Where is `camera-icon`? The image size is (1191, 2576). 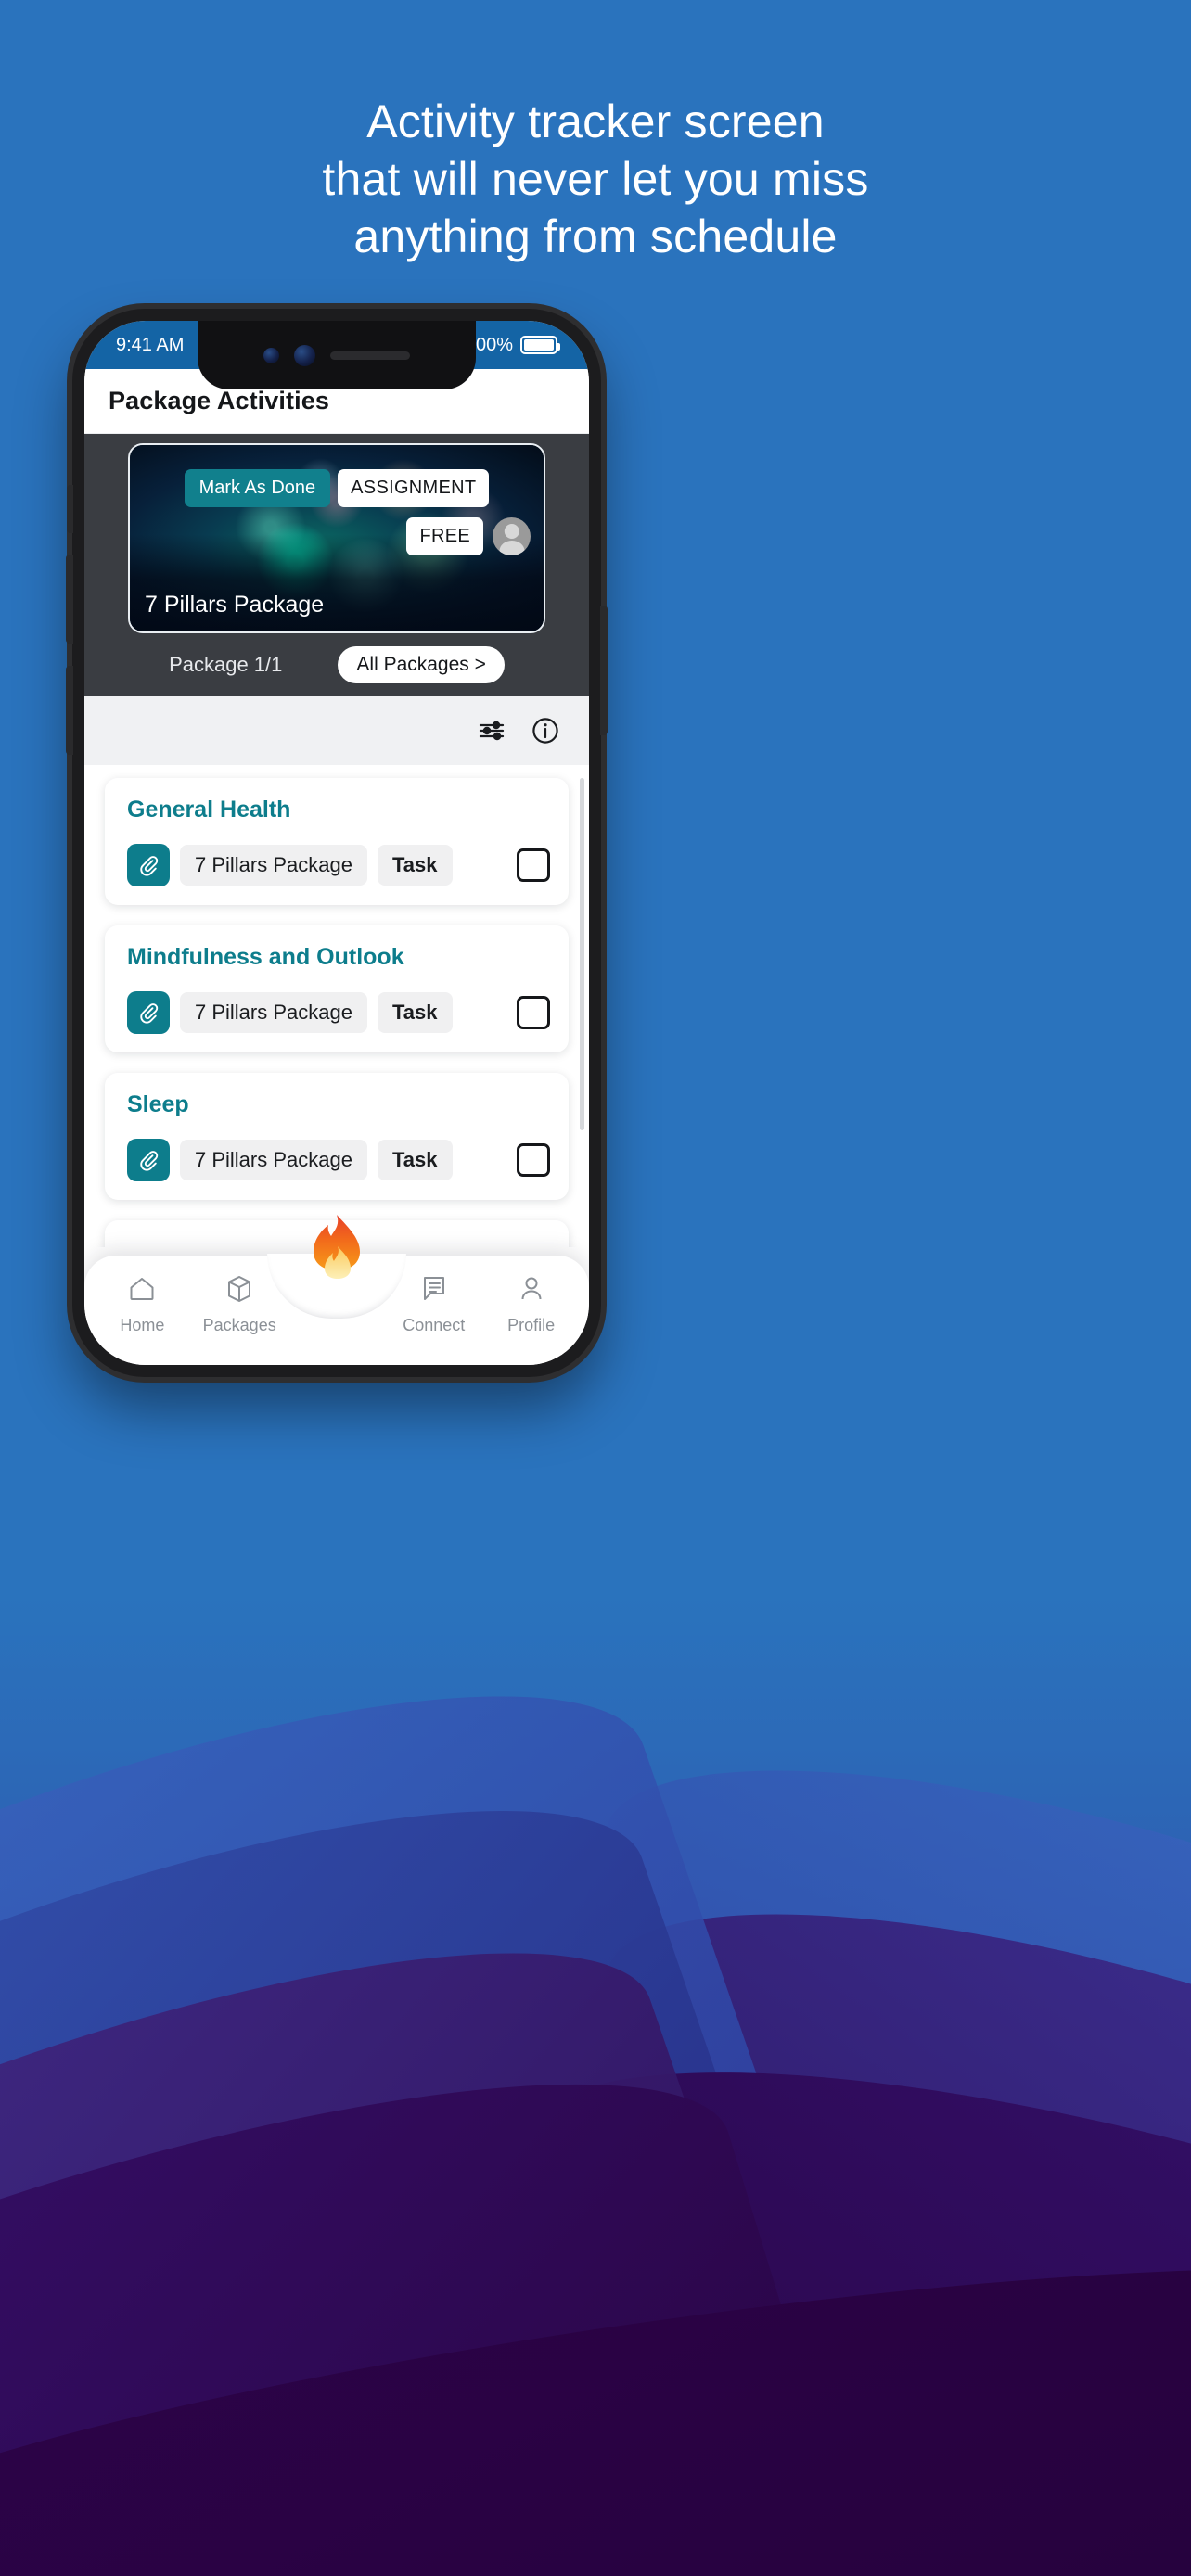
camera-icon is located at coordinates (271, 355).